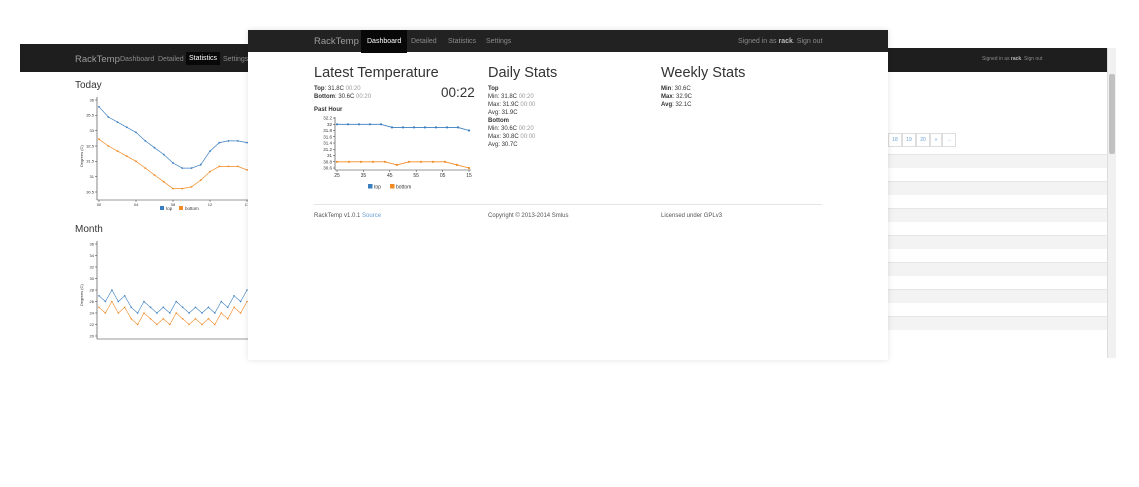 This screenshot has width=1139, height=487. What do you see at coordinates (92, 243) in the screenshot?
I see `month-y-tick-label: 36` at bounding box center [92, 243].